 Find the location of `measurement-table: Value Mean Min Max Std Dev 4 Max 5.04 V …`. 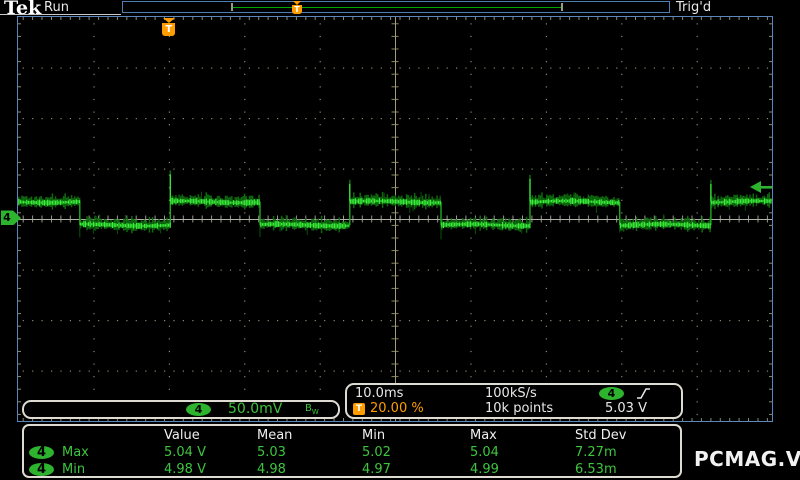

measurement-table: Value Mean Min Max Std Dev 4 Max 5.04 V … is located at coordinates (352, 451).